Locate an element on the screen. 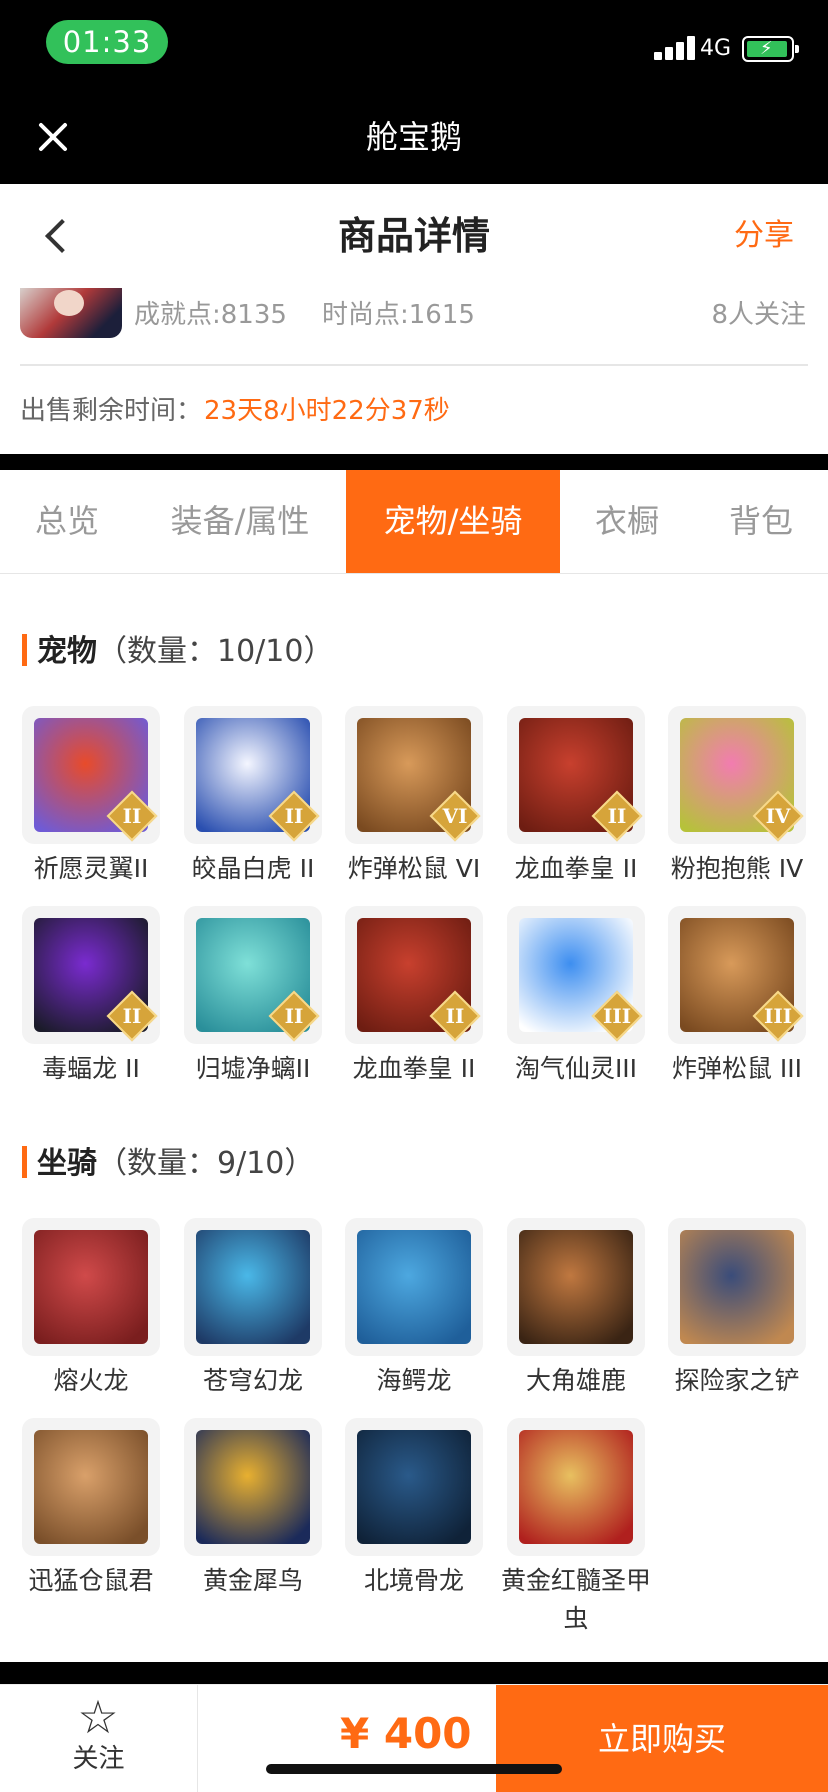 Image resolution: width=828 pixels, height=1792 pixels. remaining-time-value: 23天8小时22分37秒 is located at coordinates (327, 411).